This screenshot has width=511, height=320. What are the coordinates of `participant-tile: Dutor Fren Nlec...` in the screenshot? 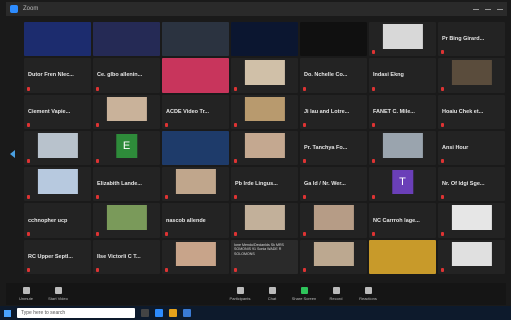 It's located at (57, 75).